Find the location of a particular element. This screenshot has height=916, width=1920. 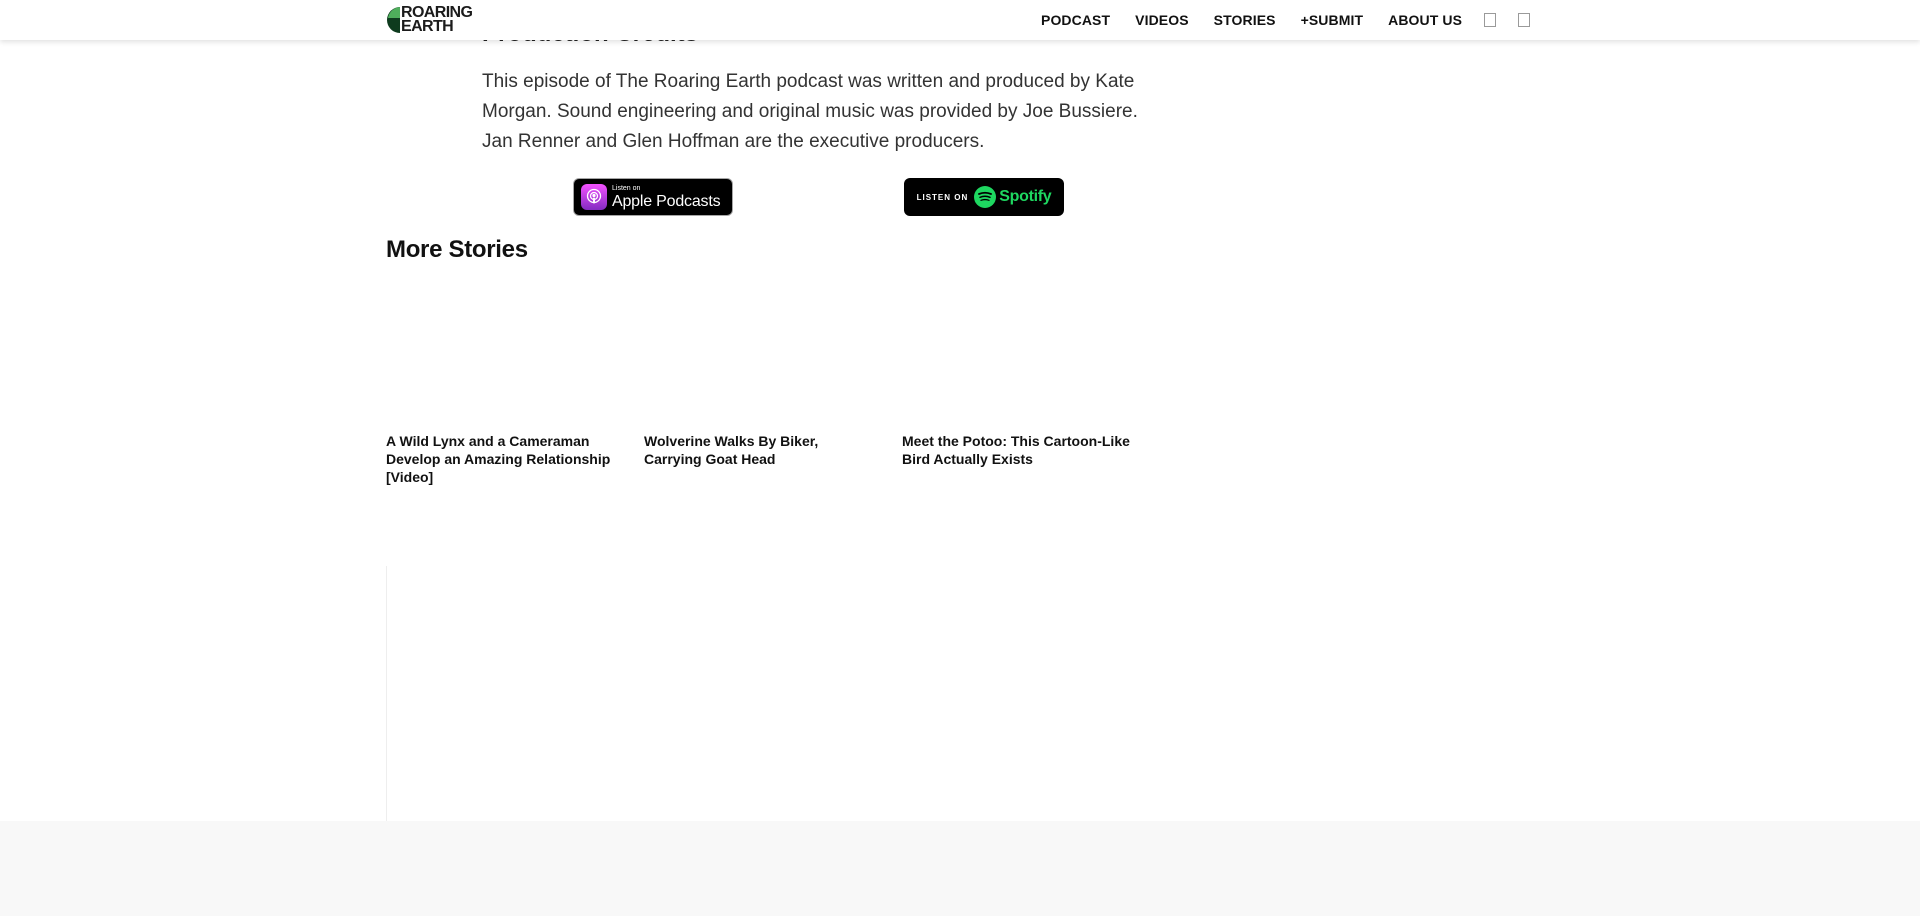

site-logo: ROARING EARTH is located at coordinates (436, 20).